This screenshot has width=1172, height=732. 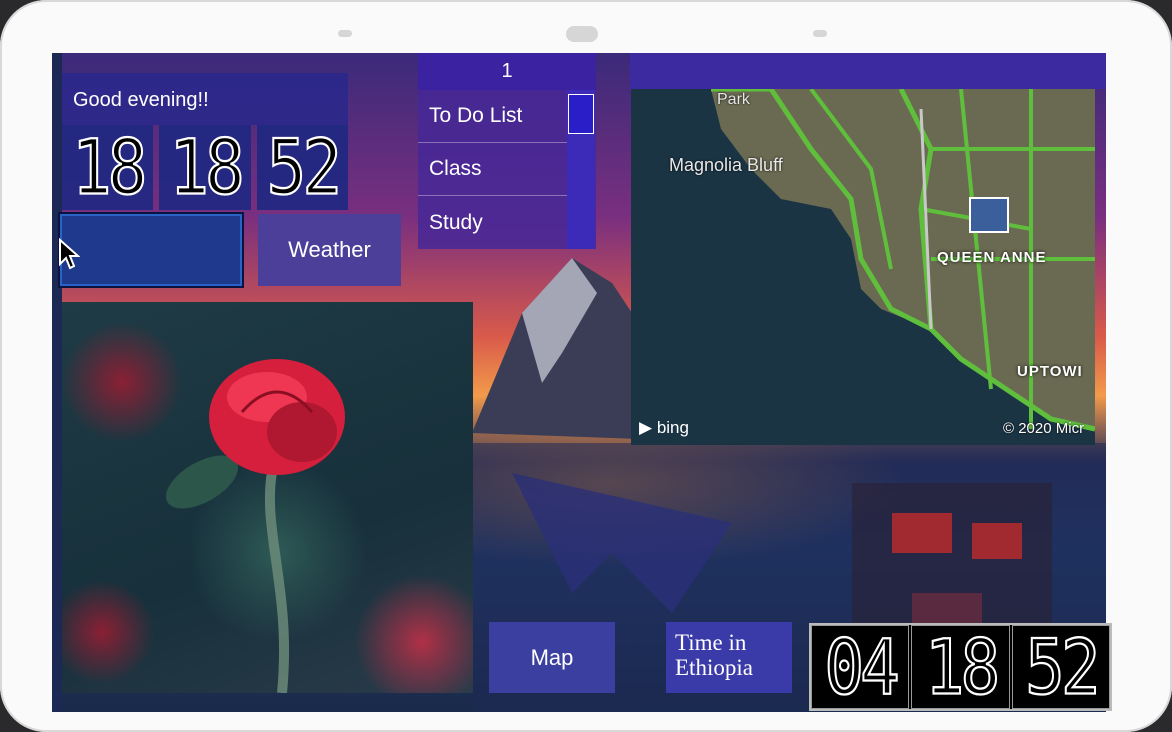 What do you see at coordinates (726, 165) in the screenshot?
I see `map-label-magnolia-bluff: Magnolia Bluff` at bounding box center [726, 165].